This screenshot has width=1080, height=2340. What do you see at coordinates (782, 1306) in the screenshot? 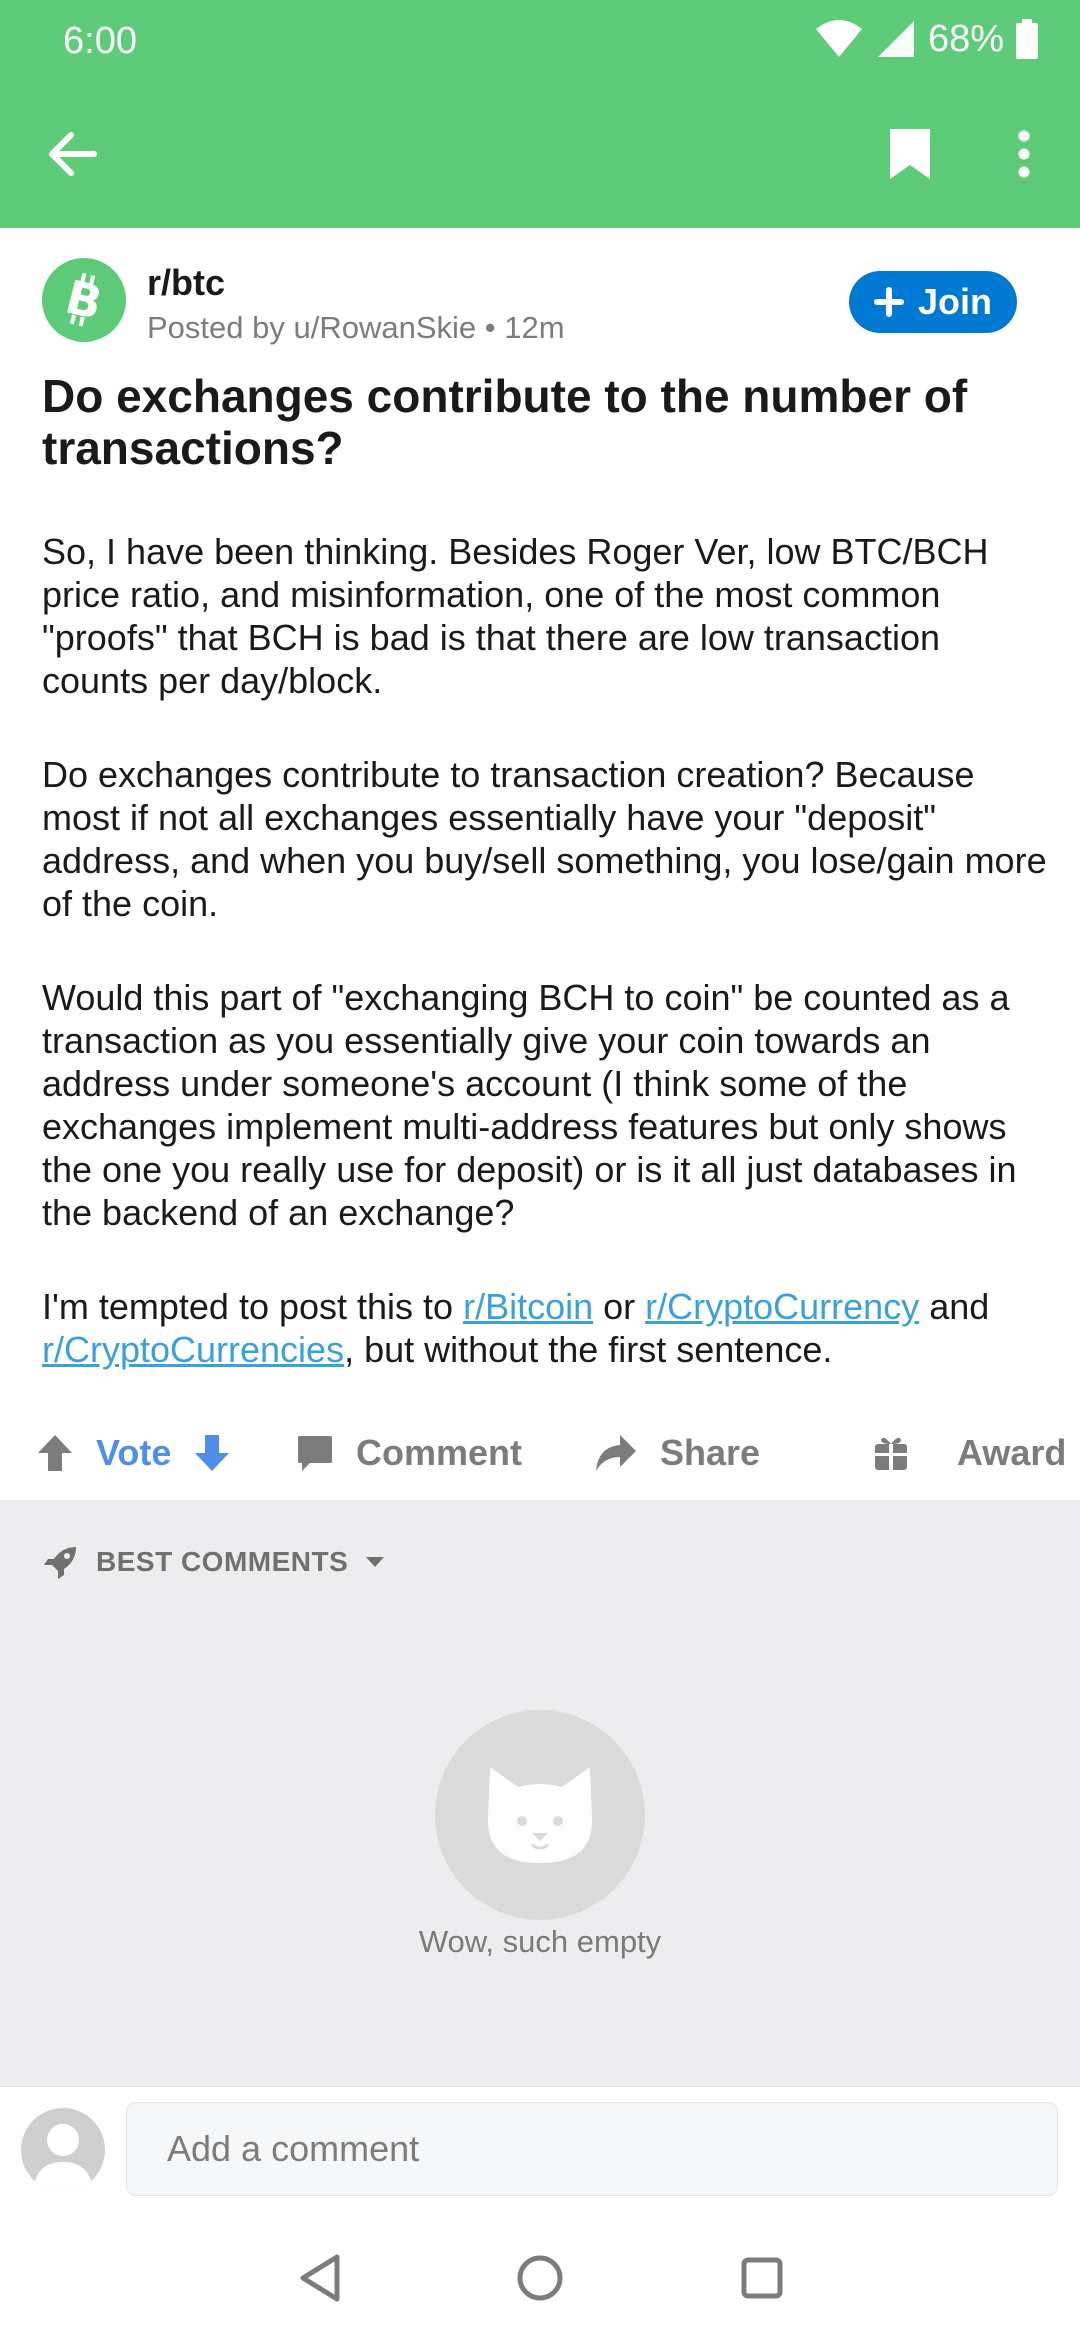
I see `link-r-cryptocurrency: r/CryptoCurrency` at bounding box center [782, 1306].